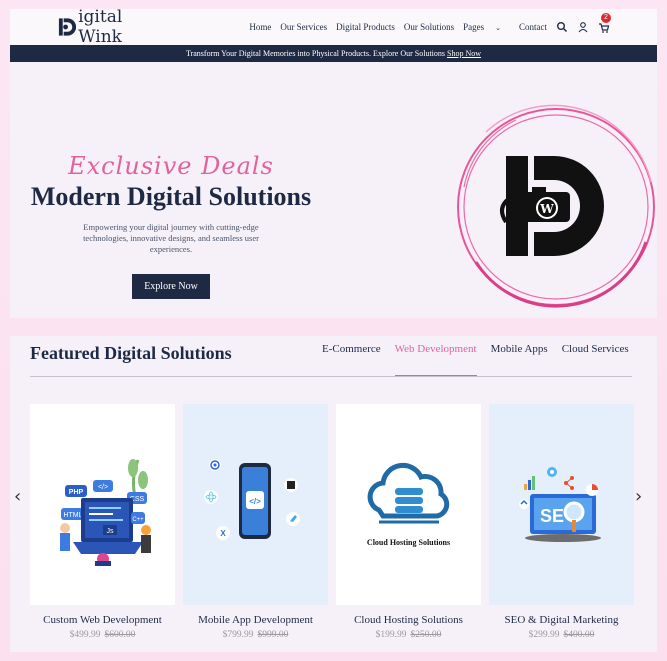 This screenshot has height=661, width=667. What do you see at coordinates (120, 635) in the screenshot?
I see `original-price: $600.00` at bounding box center [120, 635].